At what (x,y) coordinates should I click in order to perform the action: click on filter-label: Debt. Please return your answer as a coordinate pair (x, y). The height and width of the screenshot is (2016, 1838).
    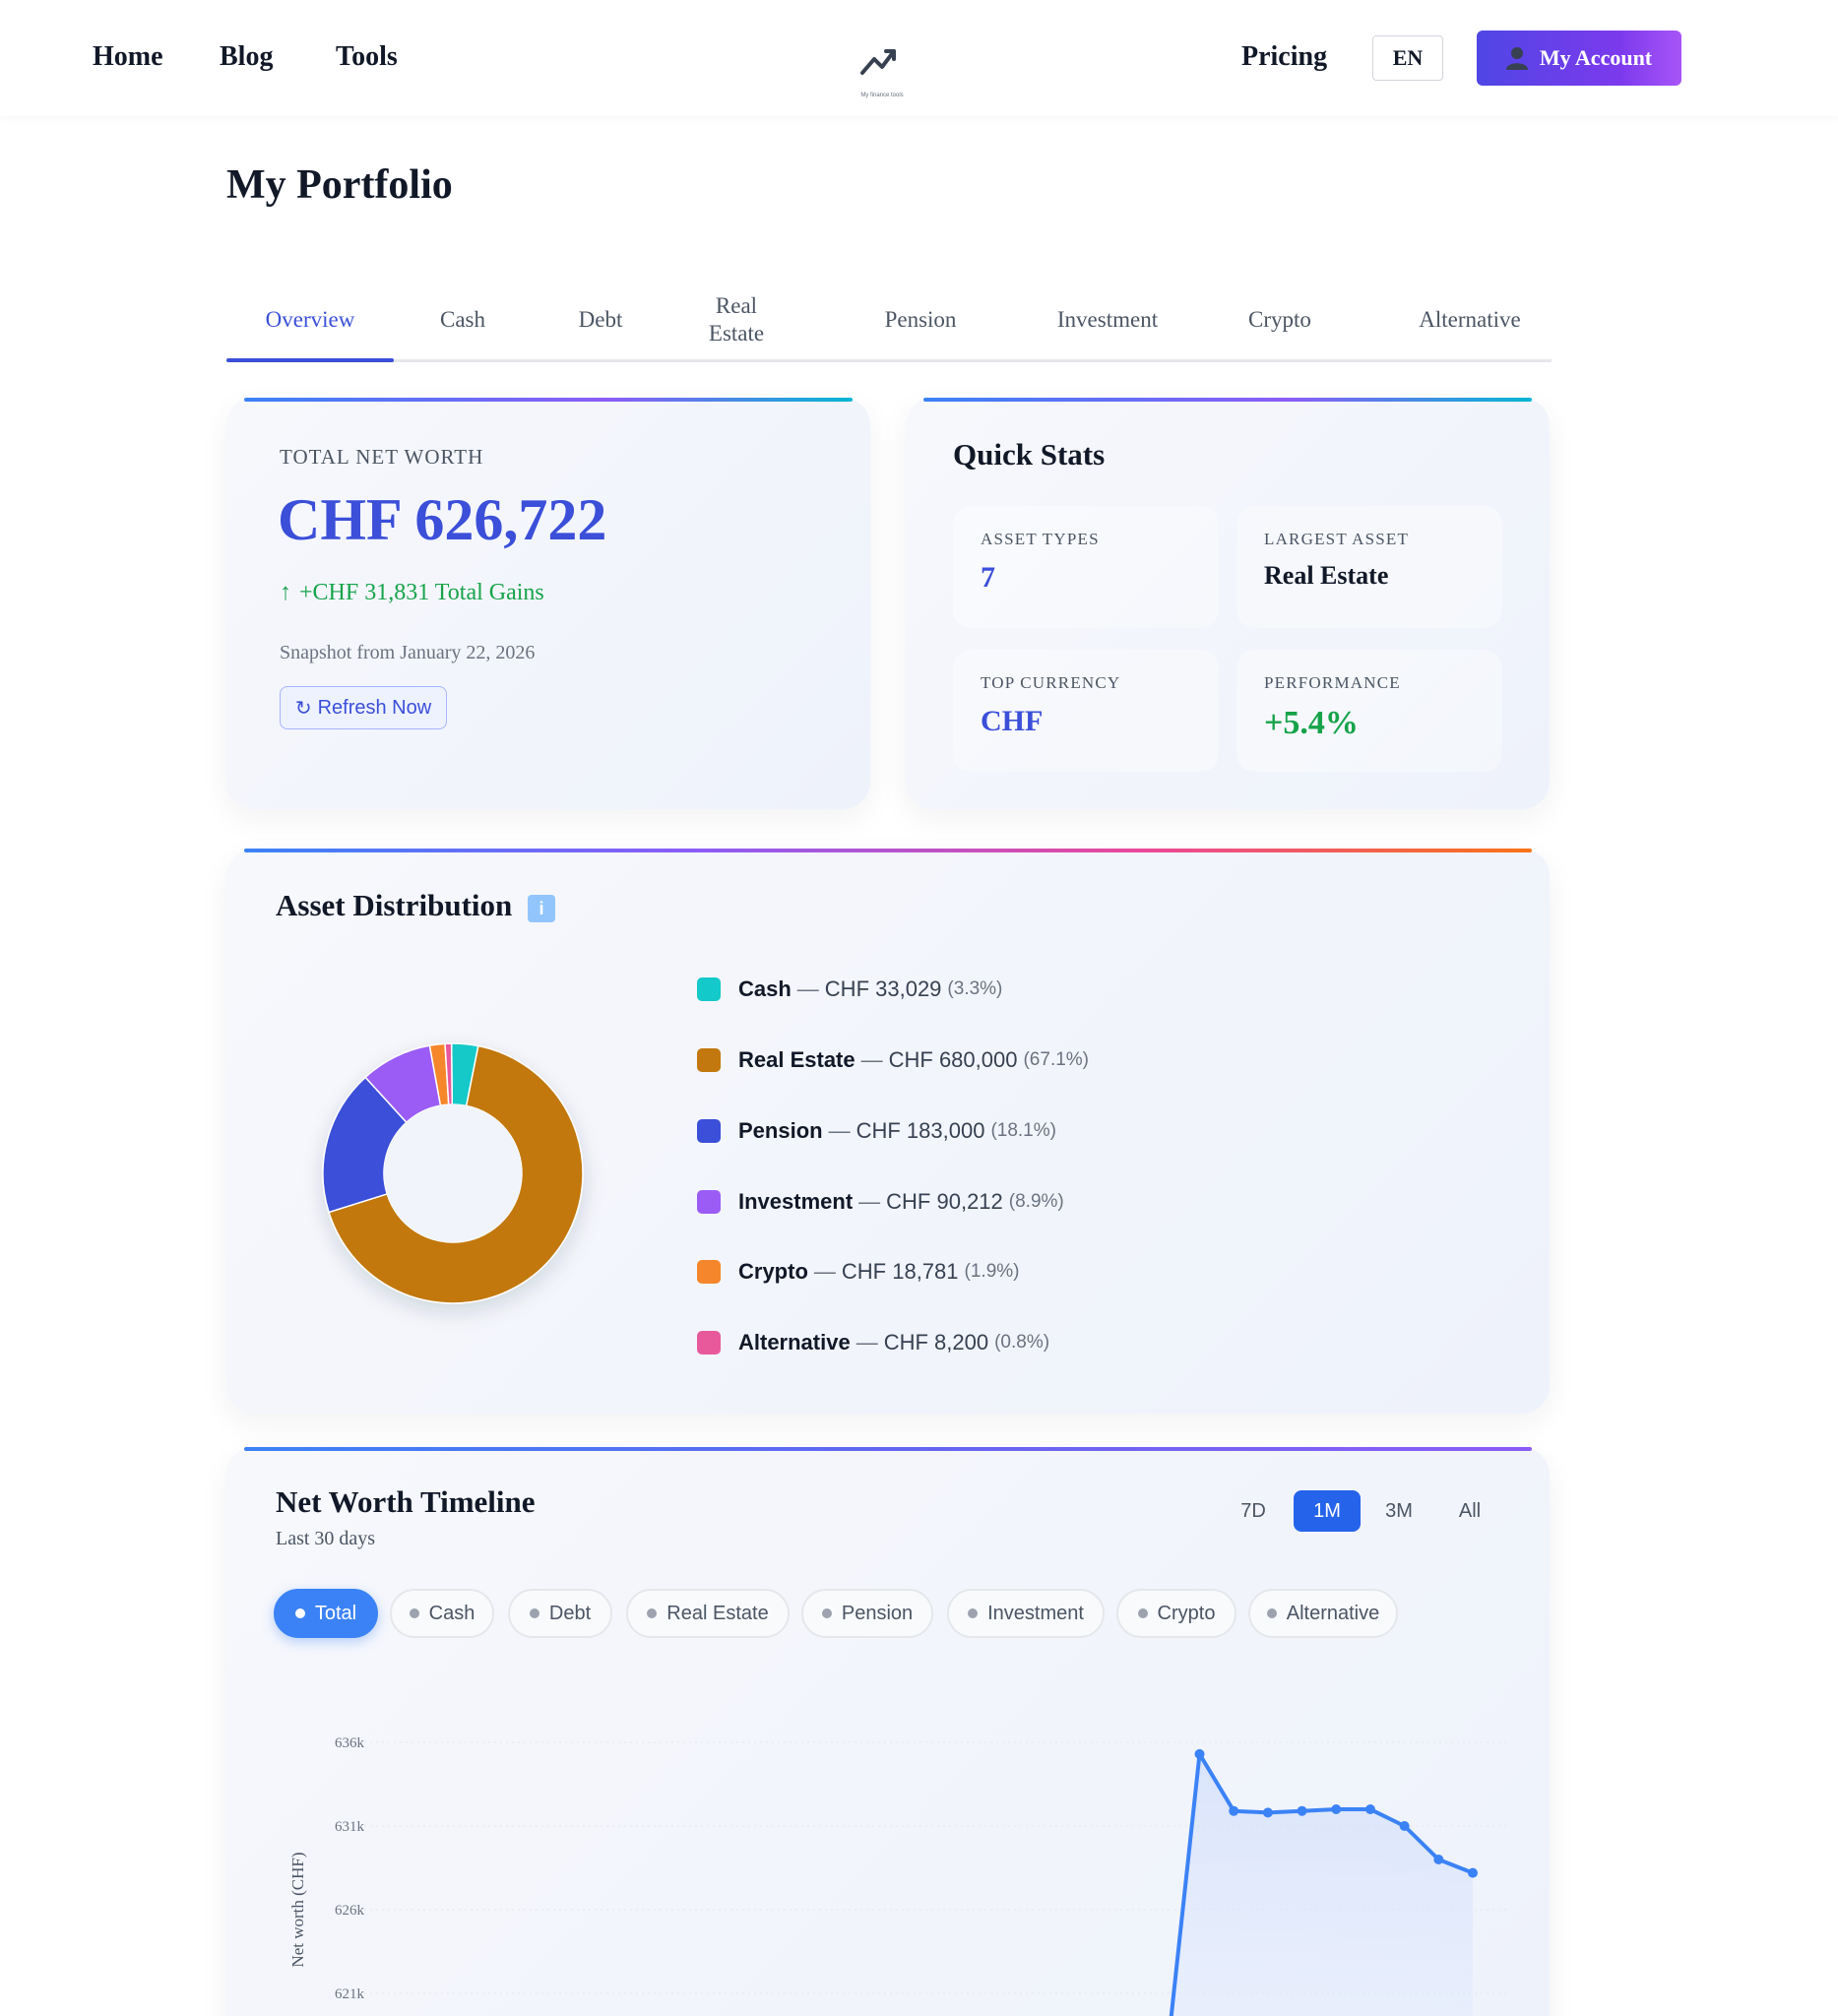
    Looking at the image, I should click on (570, 1613).